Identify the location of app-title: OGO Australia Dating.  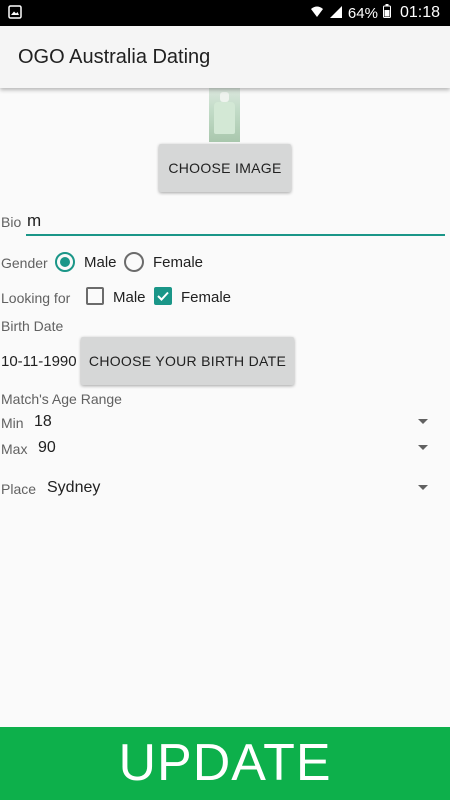
(114, 57).